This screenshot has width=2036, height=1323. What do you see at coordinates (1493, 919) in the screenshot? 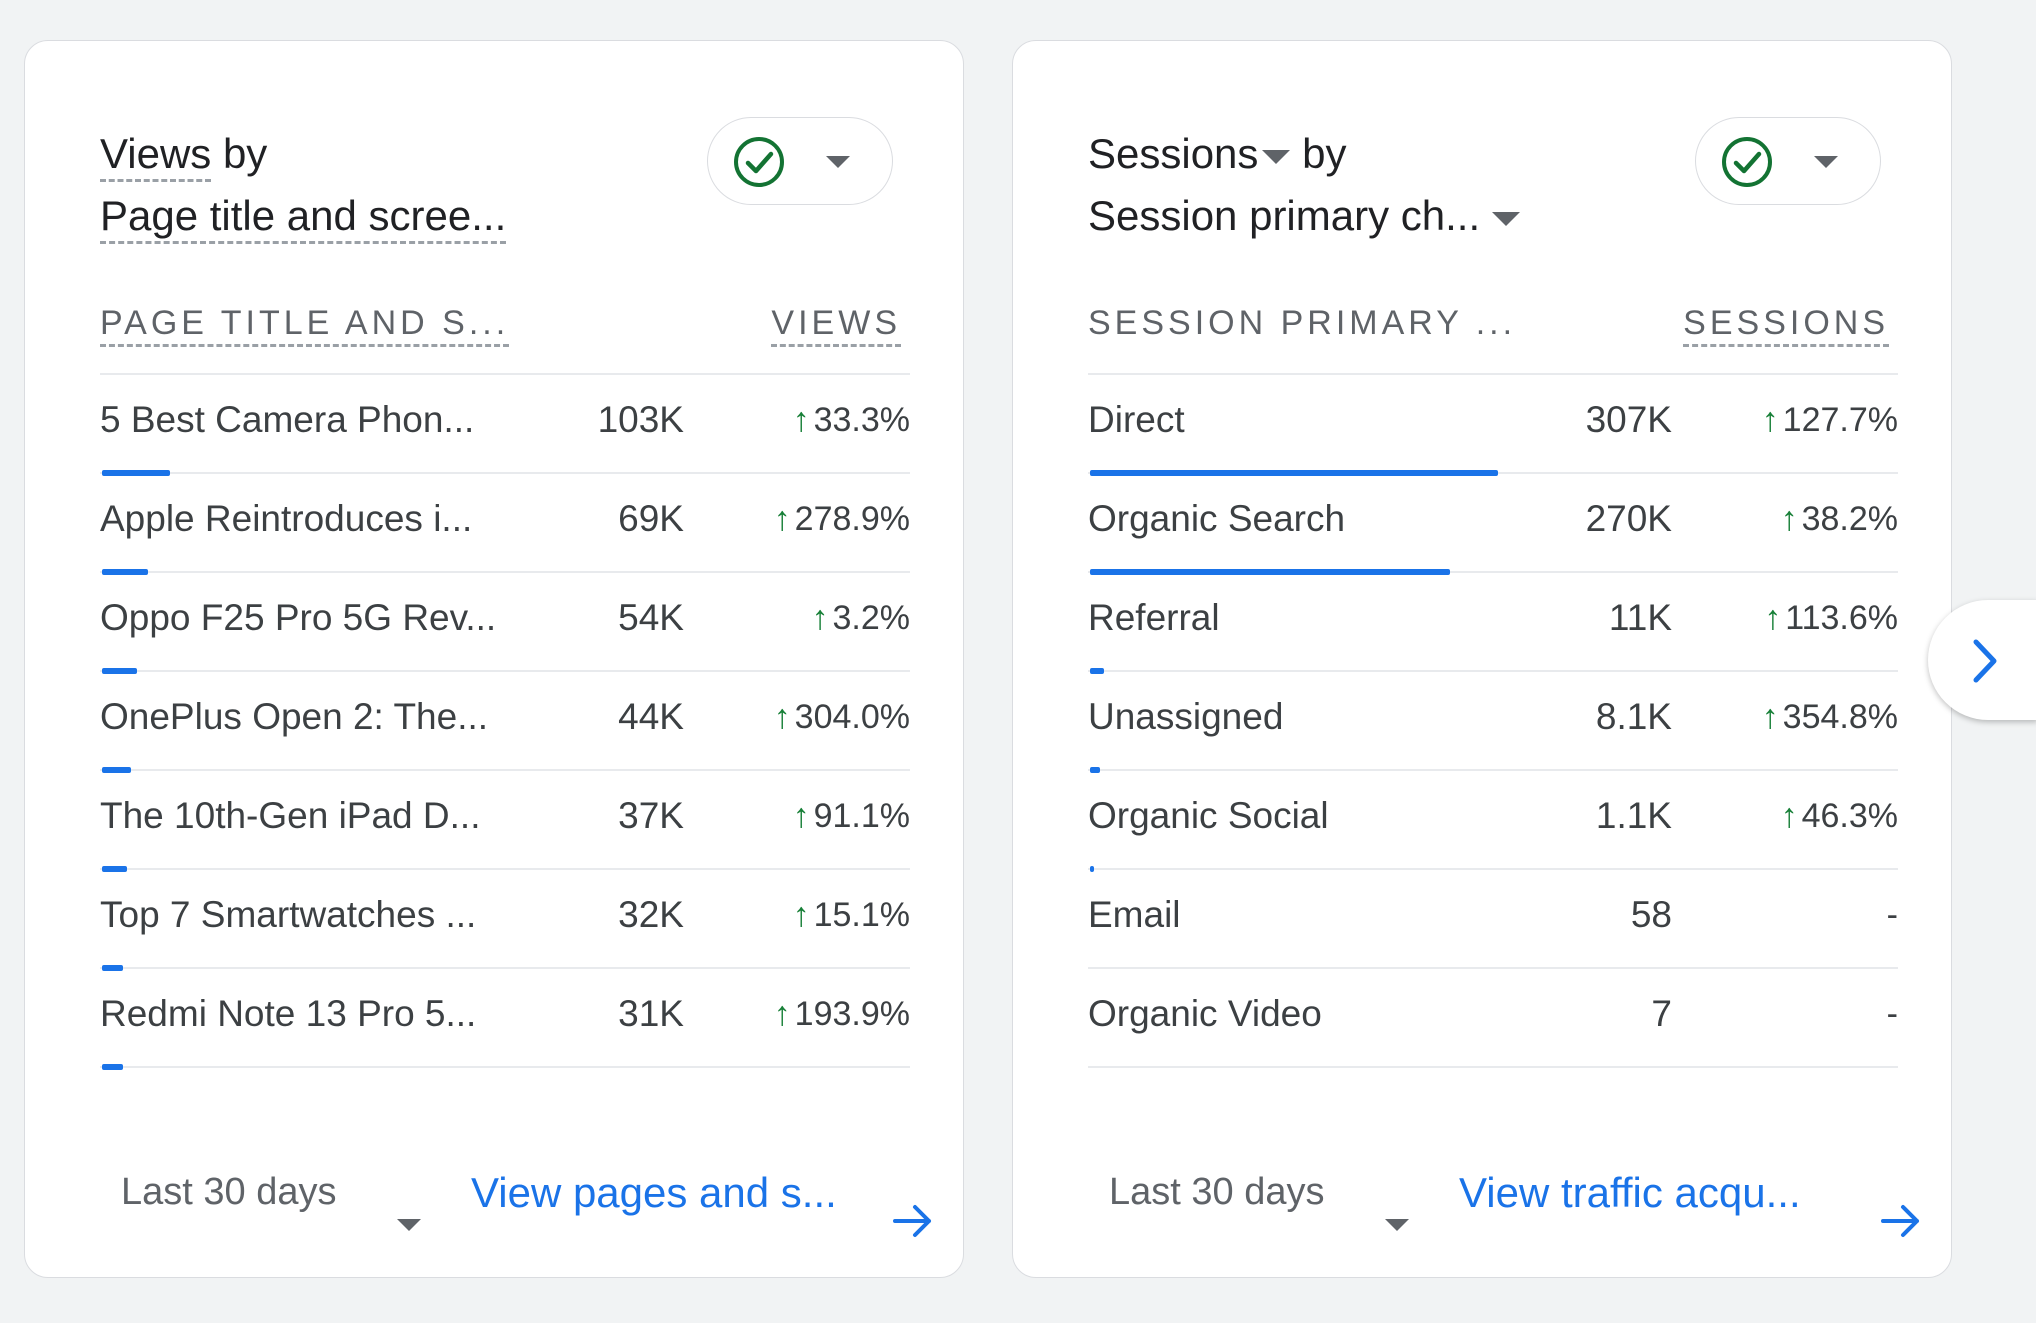
I see `table-row: Email 58 -` at bounding box center [1493, 919].